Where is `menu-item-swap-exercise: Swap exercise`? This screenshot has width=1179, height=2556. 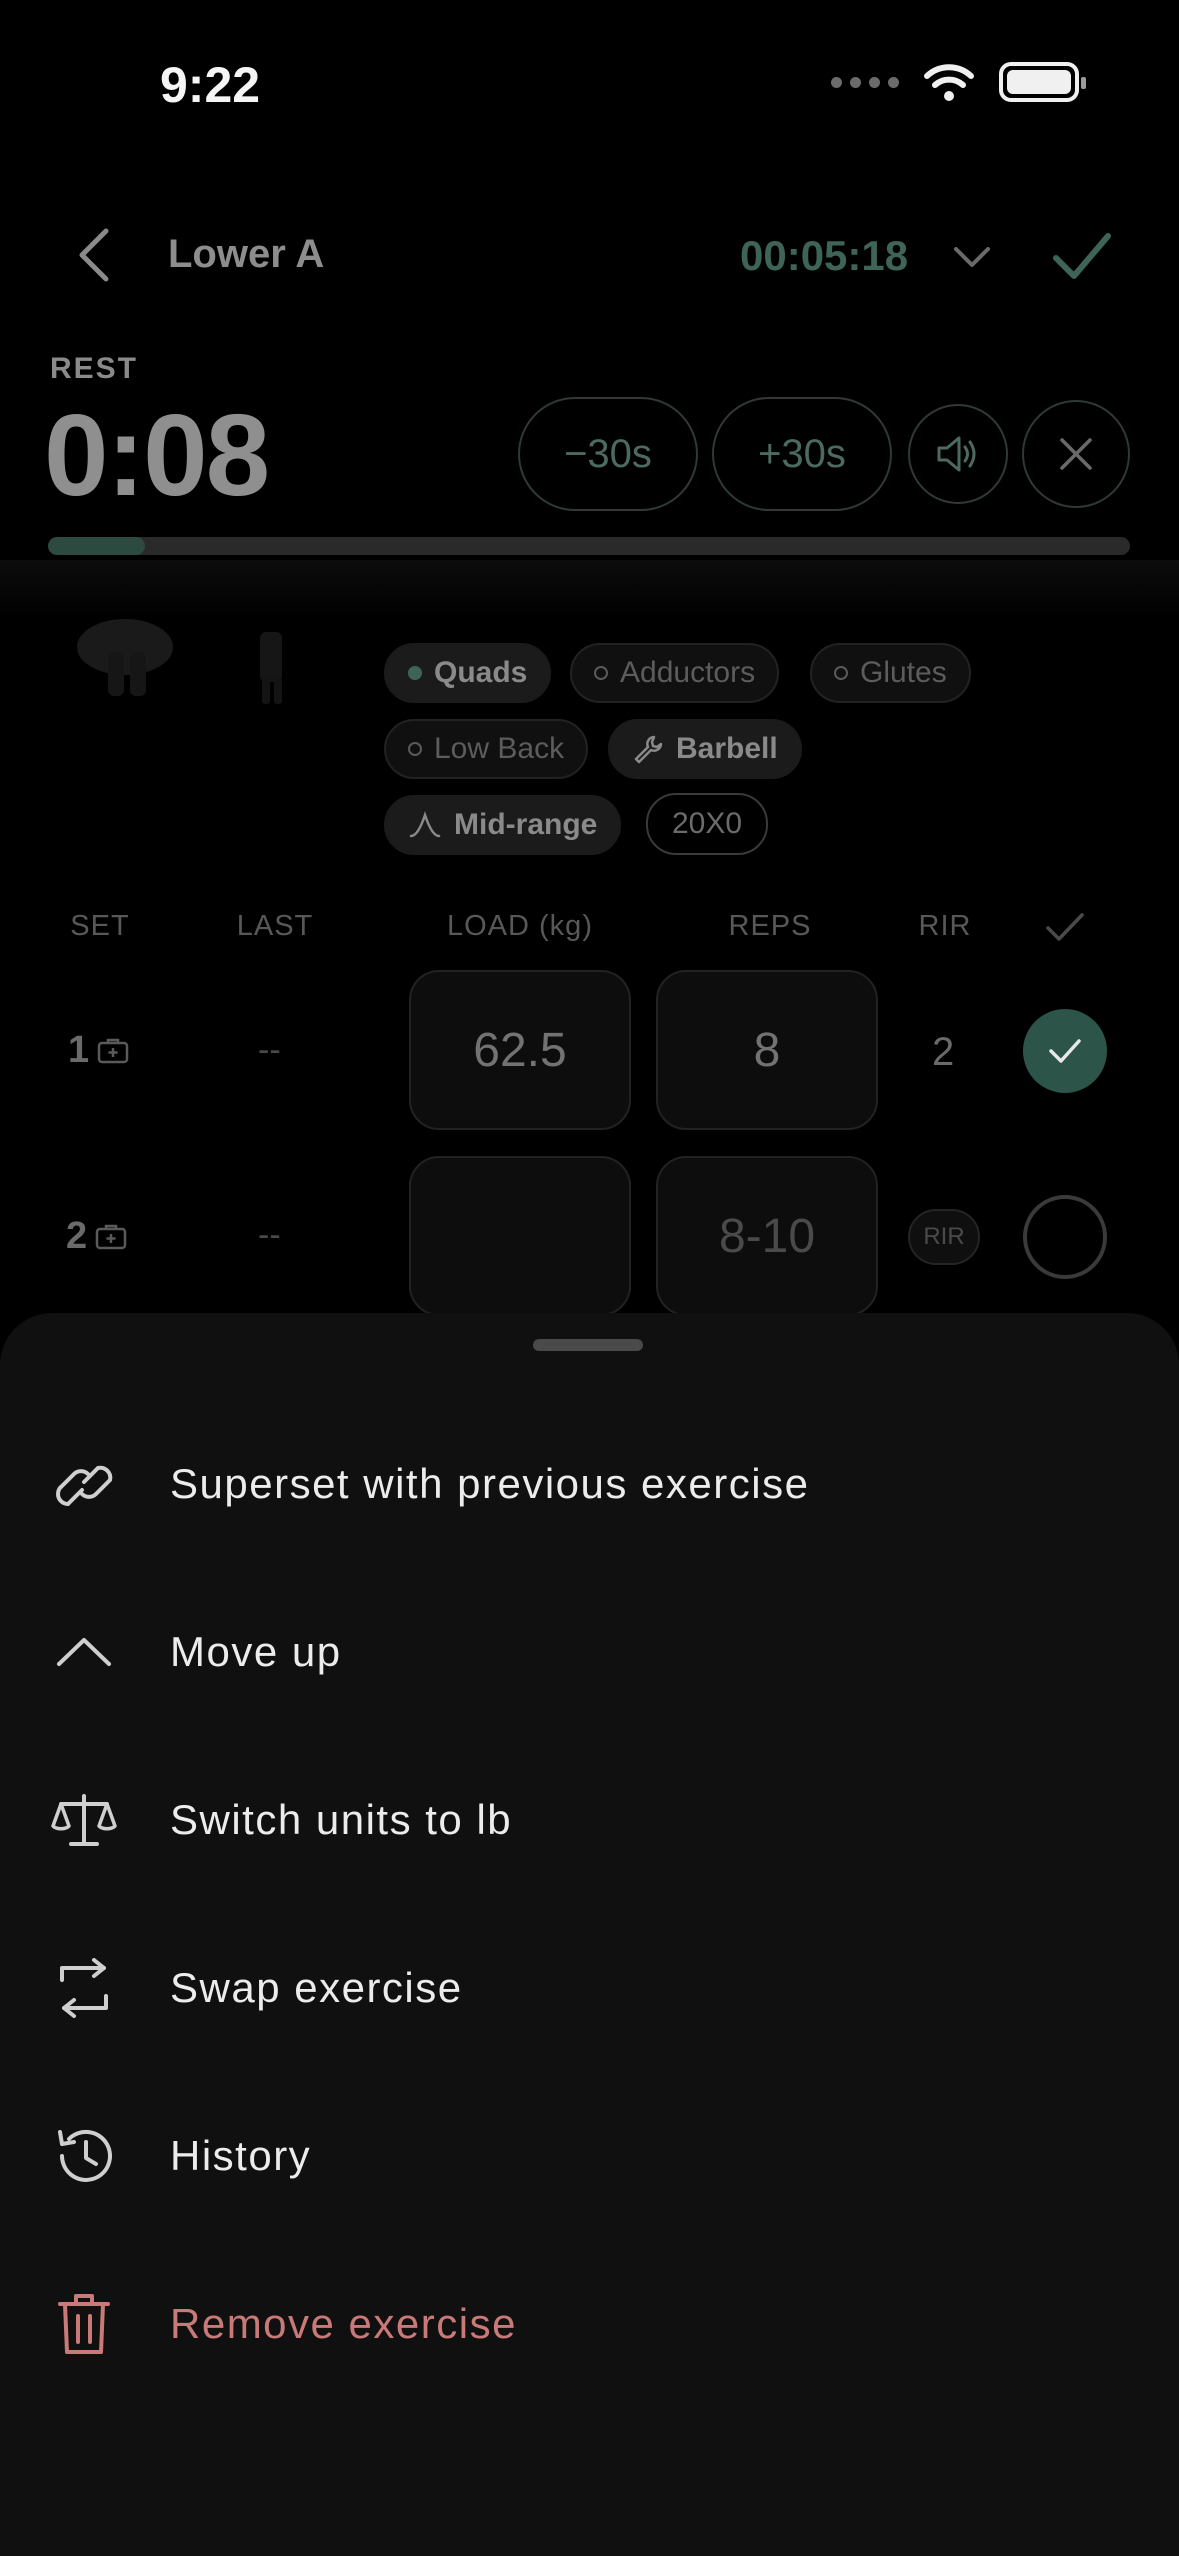
menu-item-swap-exercise: Swap exercise is located at coordinates (589, 1988).